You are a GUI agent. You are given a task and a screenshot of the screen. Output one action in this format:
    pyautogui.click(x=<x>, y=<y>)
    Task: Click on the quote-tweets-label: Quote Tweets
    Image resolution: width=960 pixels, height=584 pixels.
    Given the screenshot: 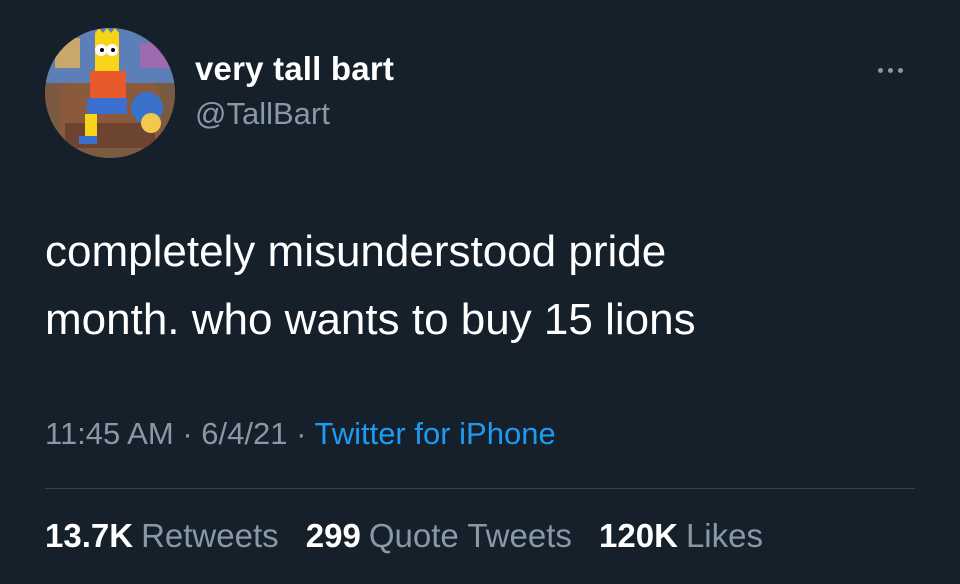 What is the action you would take?
    pyautogui.click(x=470, y=535)
    